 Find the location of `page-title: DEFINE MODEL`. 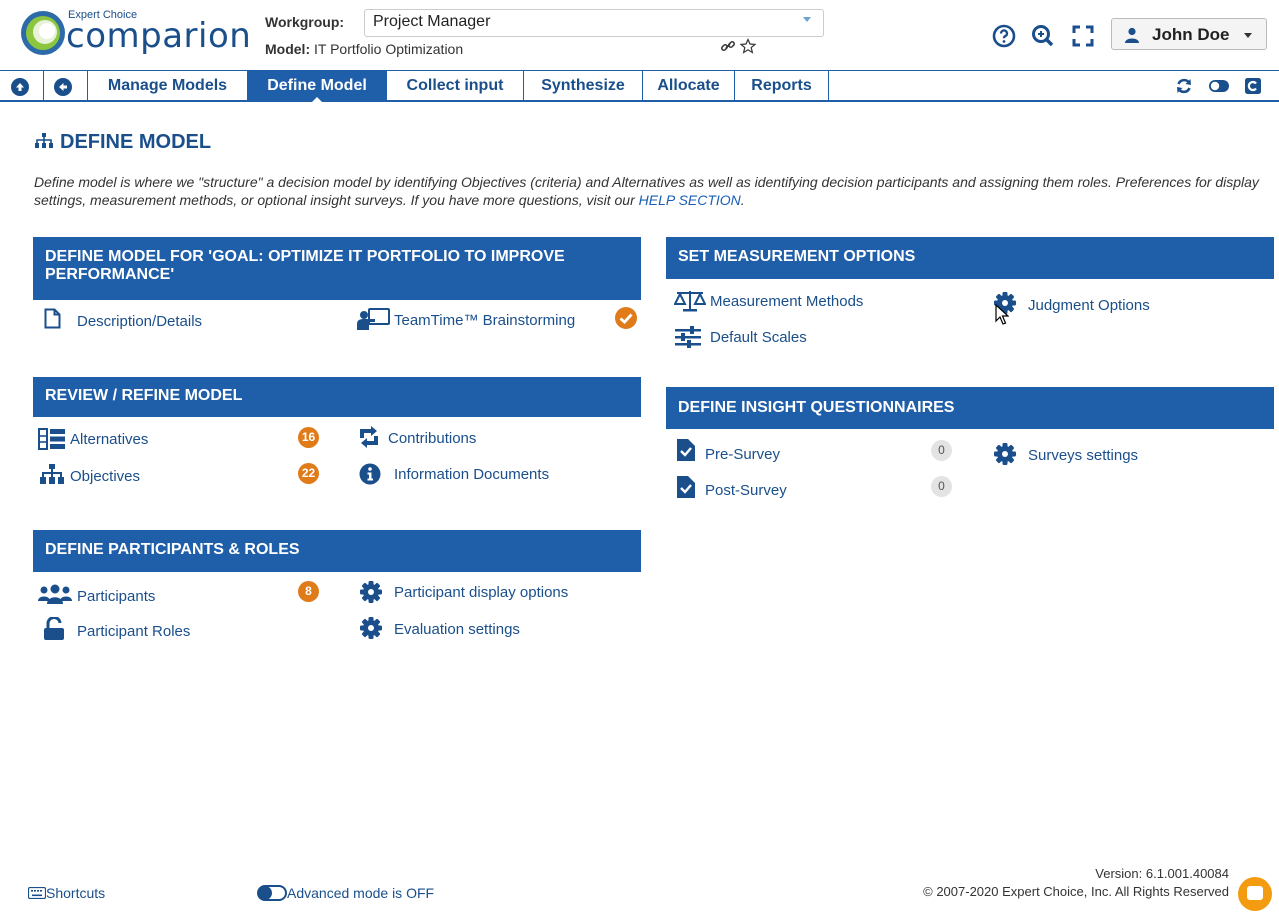

page-title: DEFINE MODEL is located at coordinates (122, 142).